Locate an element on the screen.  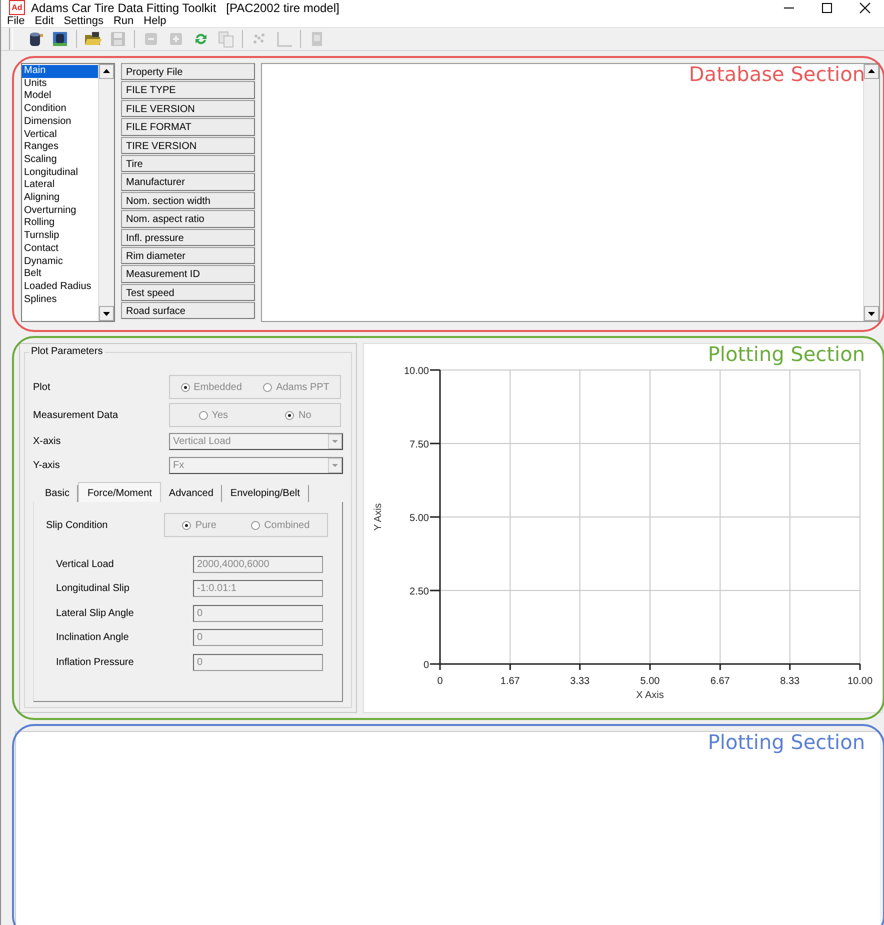
menu-item: Run is located at coordinates (123, 21).